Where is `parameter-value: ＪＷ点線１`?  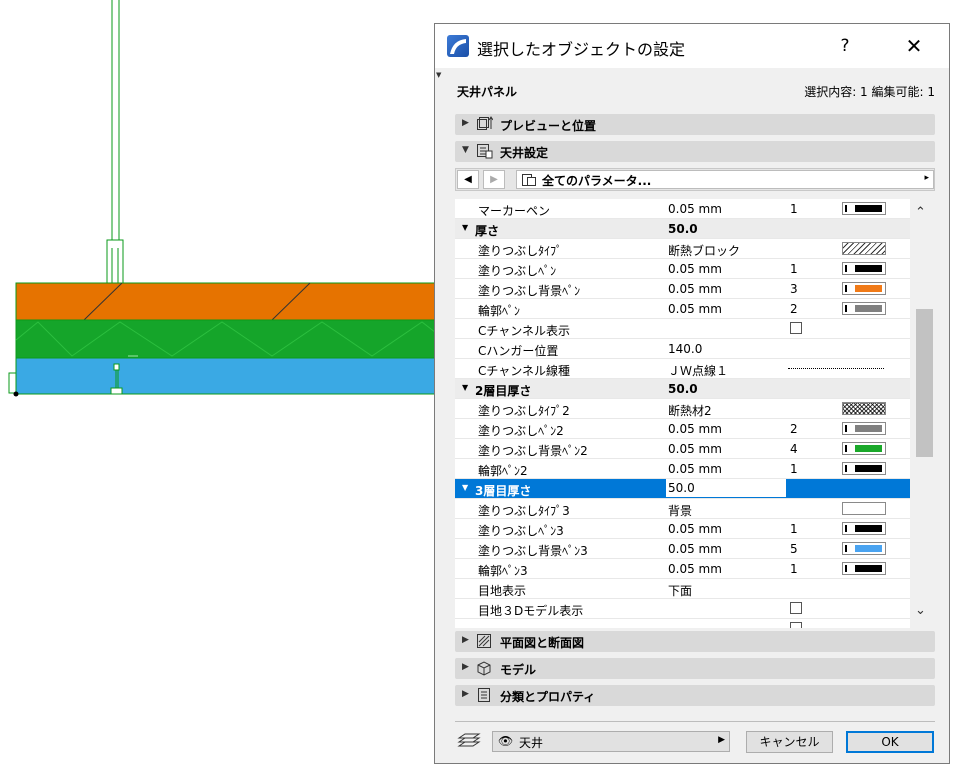 parameter-value: ＪＷ点線１ is located at coordinates (698, 370).